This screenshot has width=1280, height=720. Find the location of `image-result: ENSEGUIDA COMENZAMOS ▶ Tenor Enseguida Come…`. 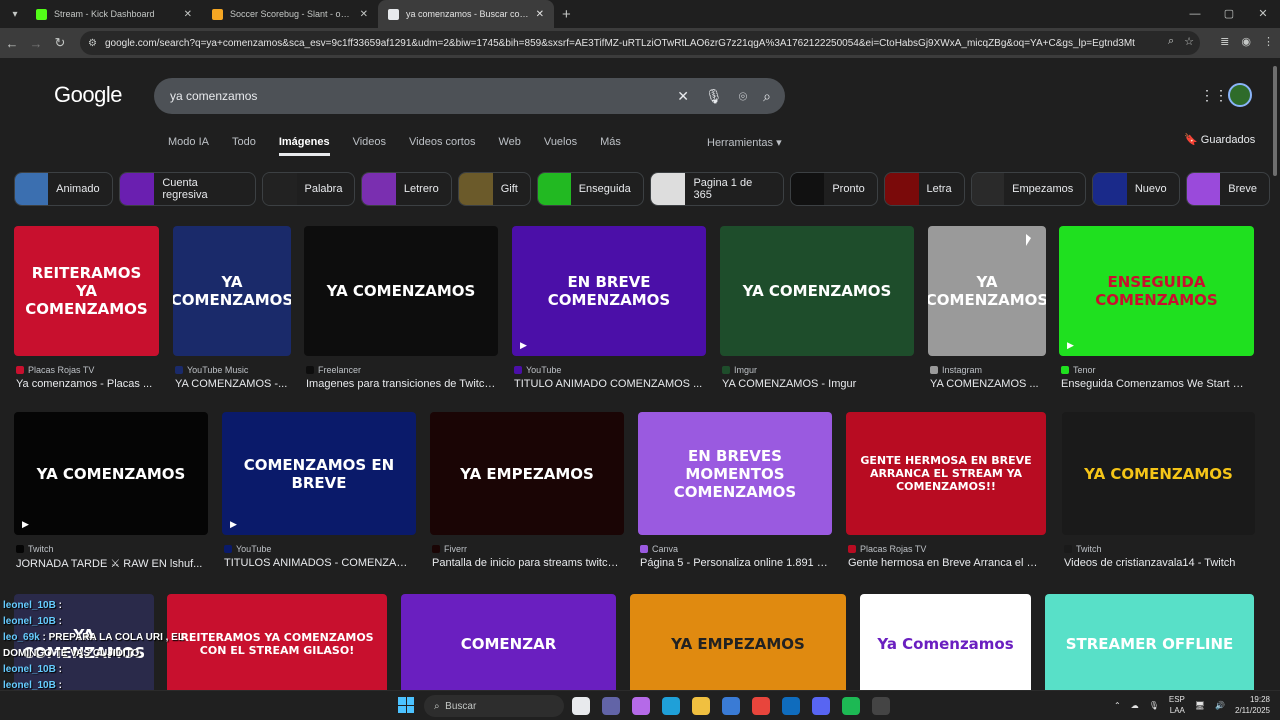

image-result: ENSEGUIDA COMENZAMOS ▶ Tenor Enseguida Come… is located at coordinates (1156, 311).